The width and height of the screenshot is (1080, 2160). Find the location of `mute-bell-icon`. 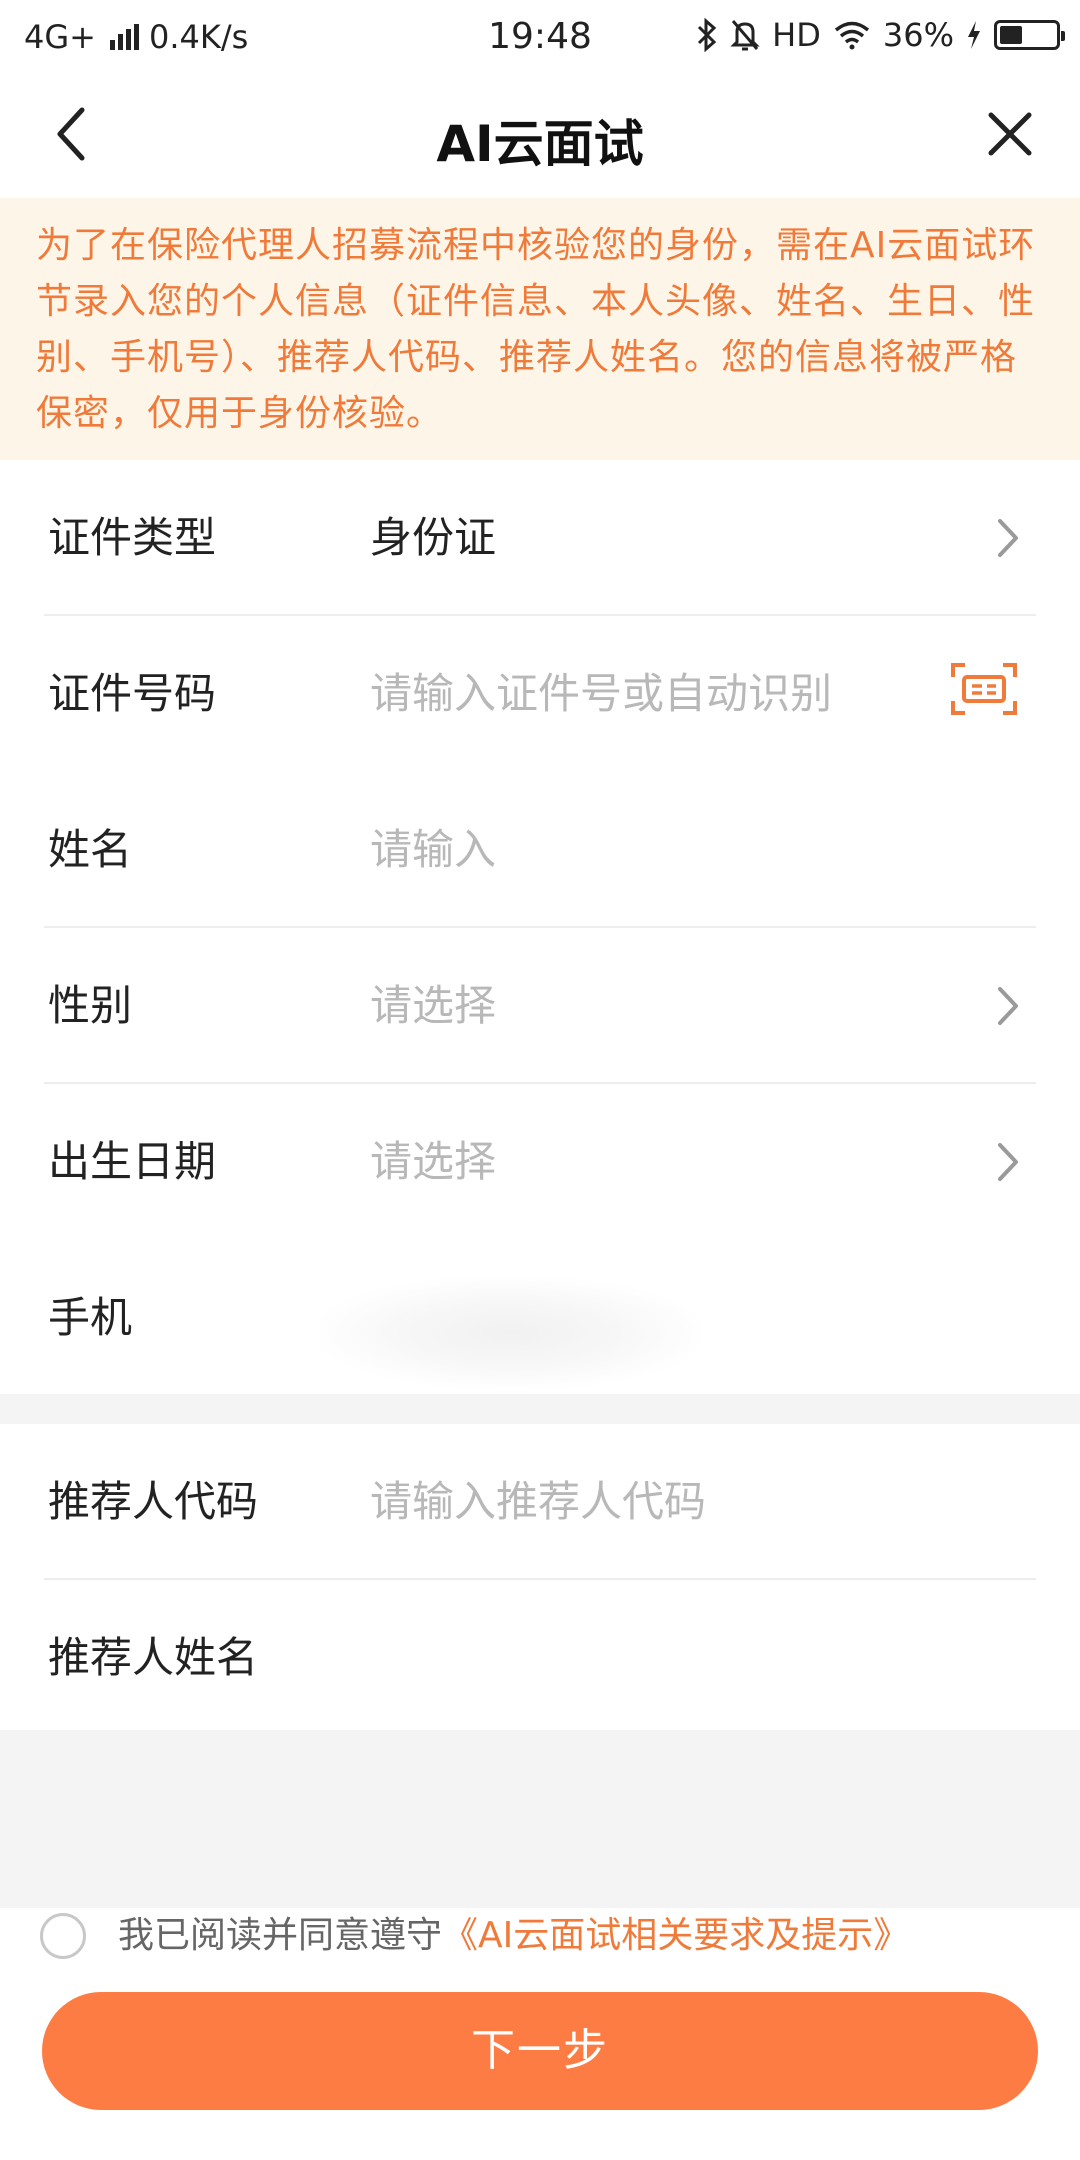

mute-bell-icon is located at coordinates (745, 35).